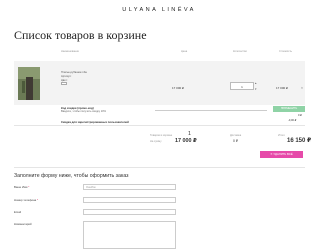  Describe the element at coordinates (281, 154) in the screenshot. I see `clear-cart-button: ✕ УДАЛИТЬ ВСЁ` at that location.